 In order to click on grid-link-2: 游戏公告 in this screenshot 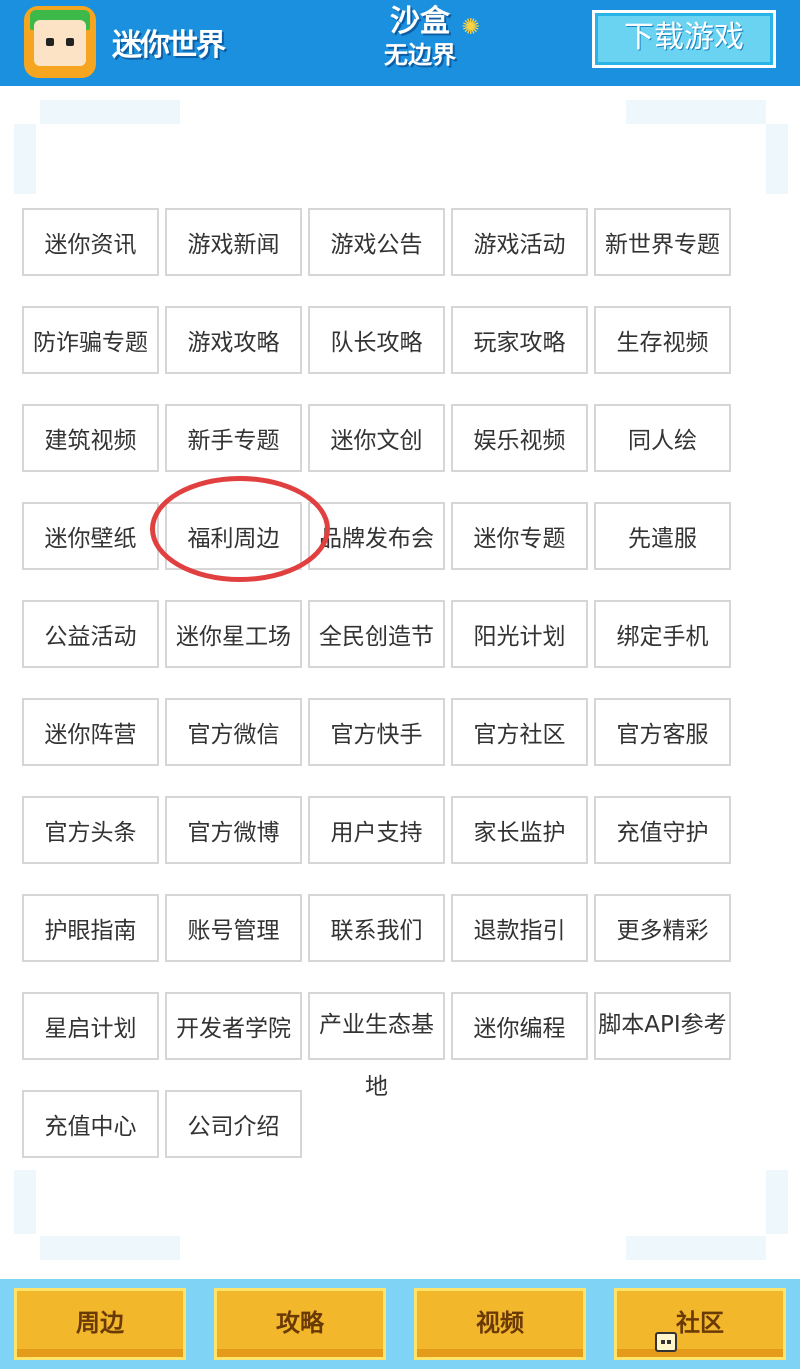, I will do `click(376, 242)`.